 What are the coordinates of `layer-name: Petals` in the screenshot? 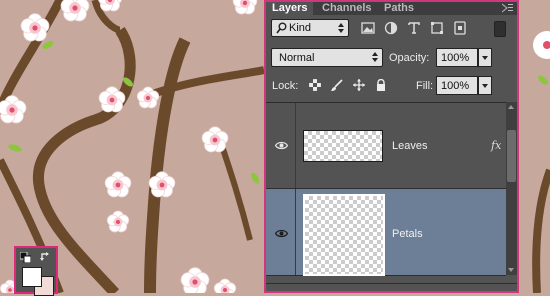 It's located at (407, 234).